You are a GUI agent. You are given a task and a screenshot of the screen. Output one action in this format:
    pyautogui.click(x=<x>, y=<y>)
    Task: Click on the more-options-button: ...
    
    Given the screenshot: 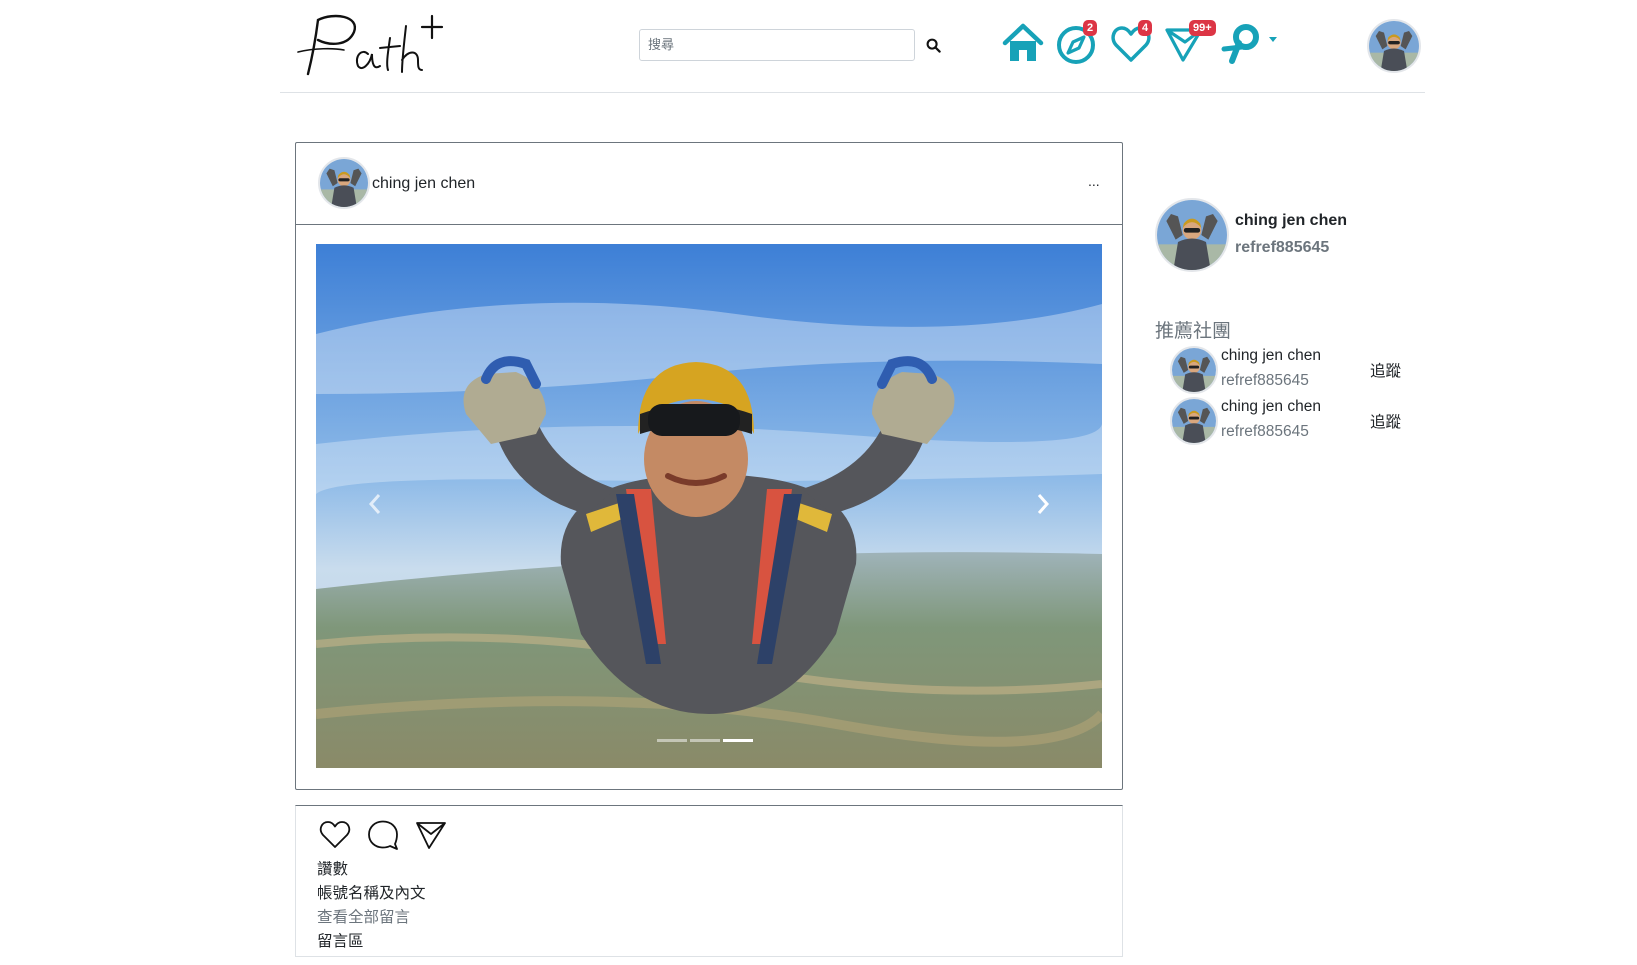 What is the action you would take?
    pyautogui.click(x=1094, y=181)
    